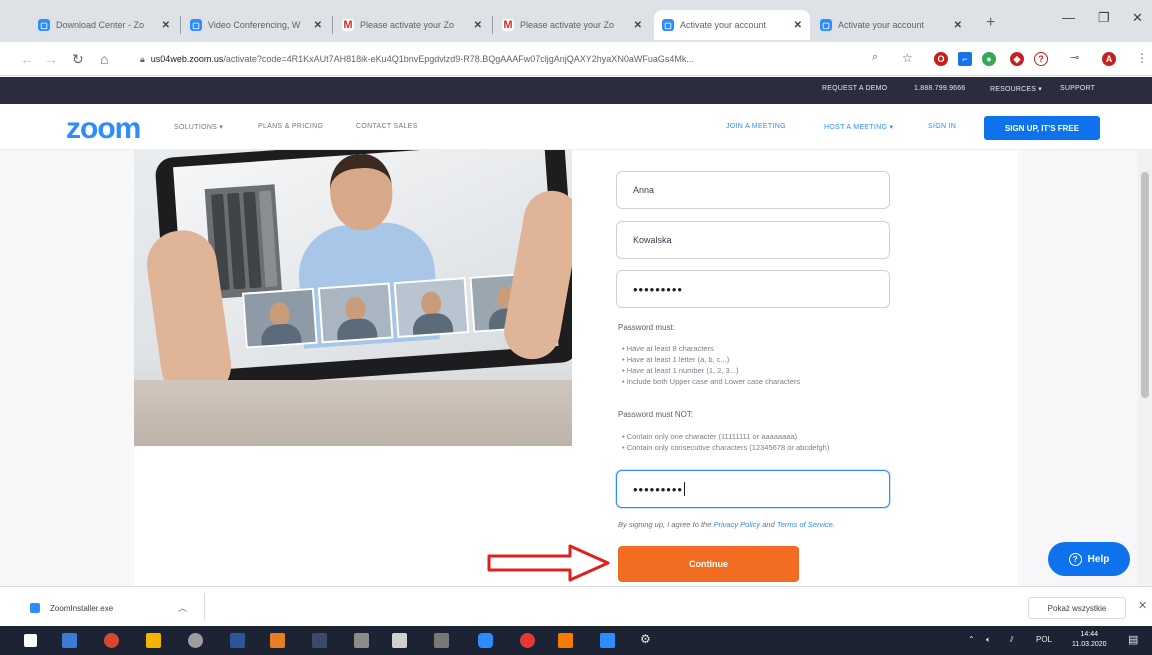 This screenshot has width=1152, height=655. I want to click on solutions-menu: SOLUTIONS ▾, so click(198, 127).